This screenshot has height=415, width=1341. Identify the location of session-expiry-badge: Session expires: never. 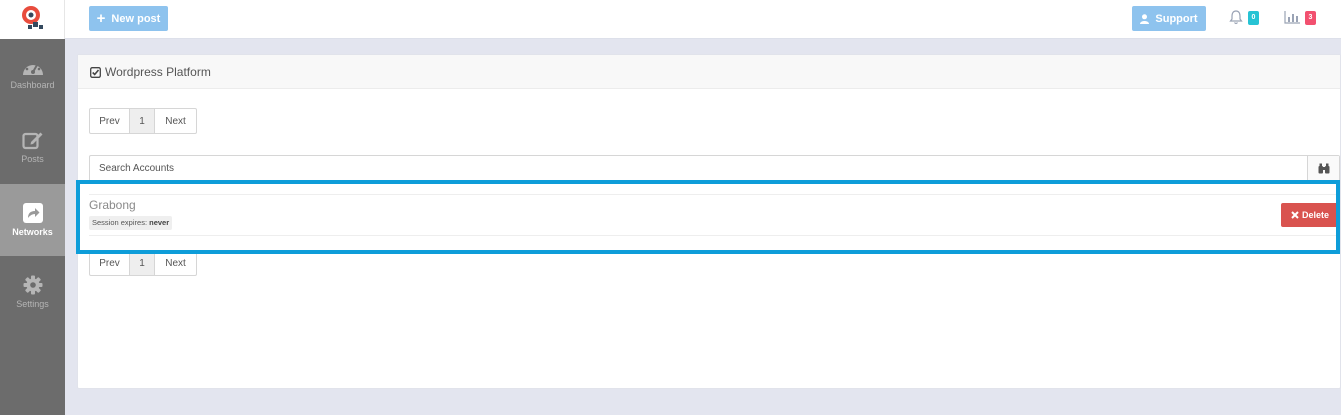
(131, 223).